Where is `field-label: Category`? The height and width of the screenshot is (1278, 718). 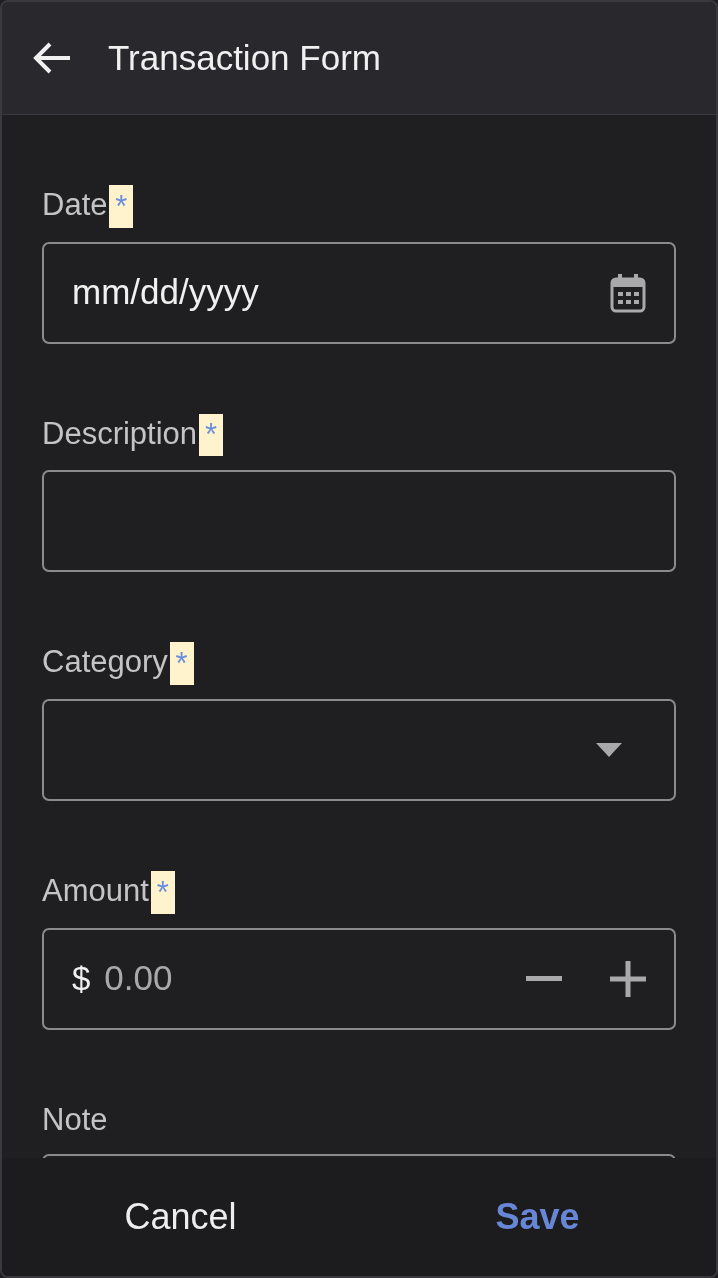 field-label: Category is located at coordinates (105, 662).